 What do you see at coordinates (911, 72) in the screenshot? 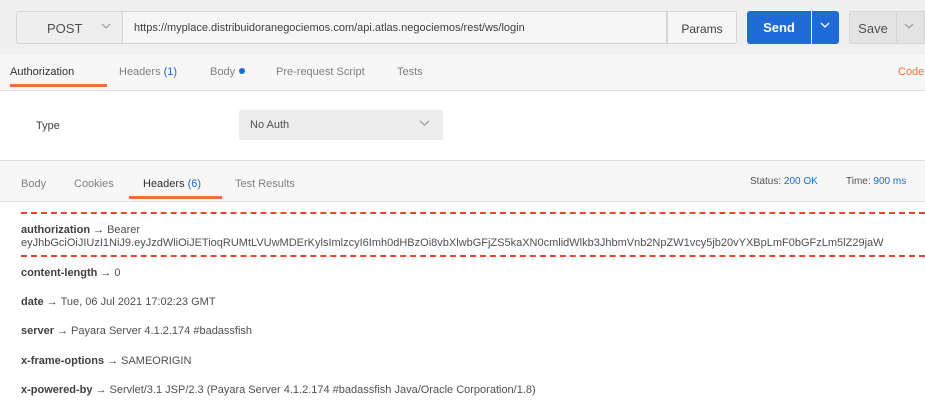
I see `code-link: Code` at bounding box center [911, 72].